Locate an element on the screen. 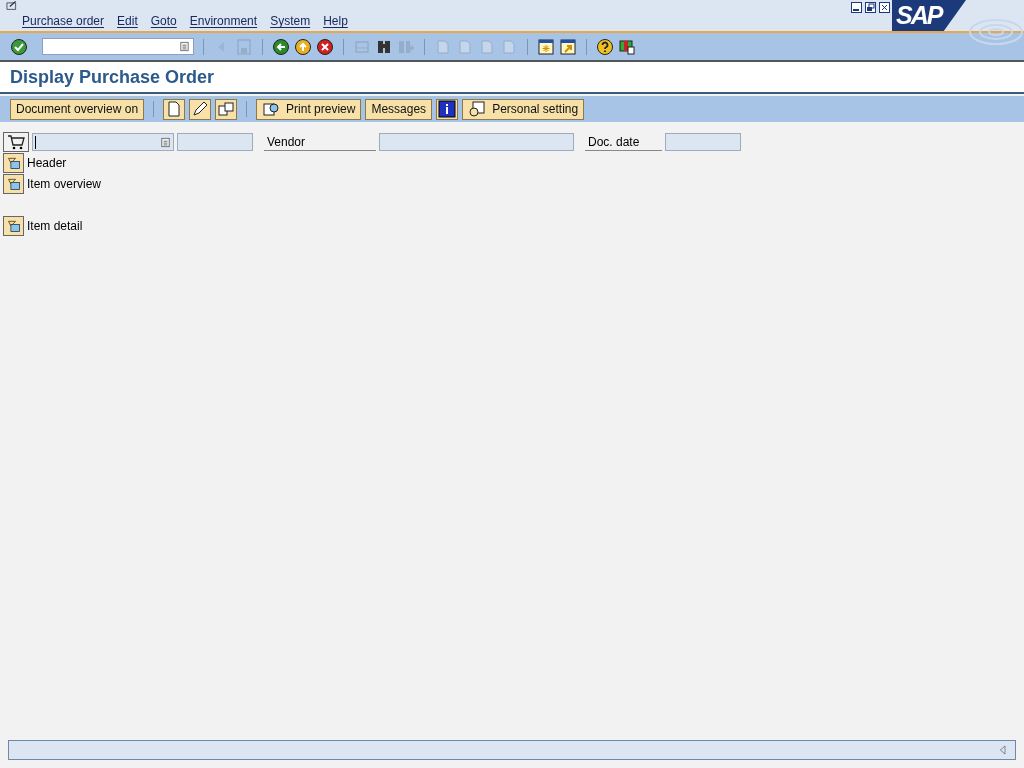 The height and width of the screenshot is (768, 1024). cart-button is located at coordinates (16, 142).